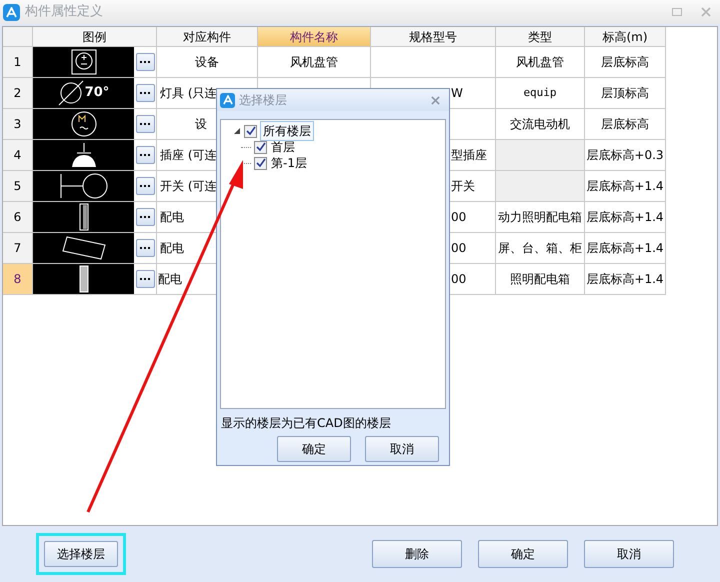 The image size is (720, 582). I want to click on hatched-rectangle-icon, so click(83, 279).